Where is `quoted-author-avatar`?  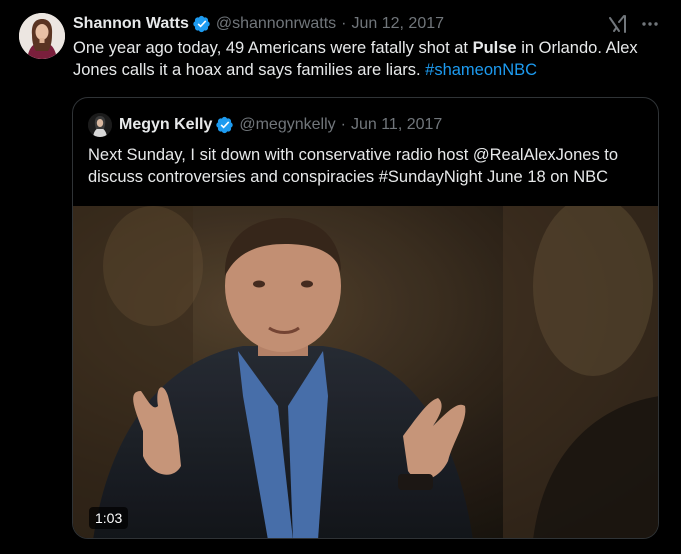 quoted-author-avatar is located at coordinates (100, 125).